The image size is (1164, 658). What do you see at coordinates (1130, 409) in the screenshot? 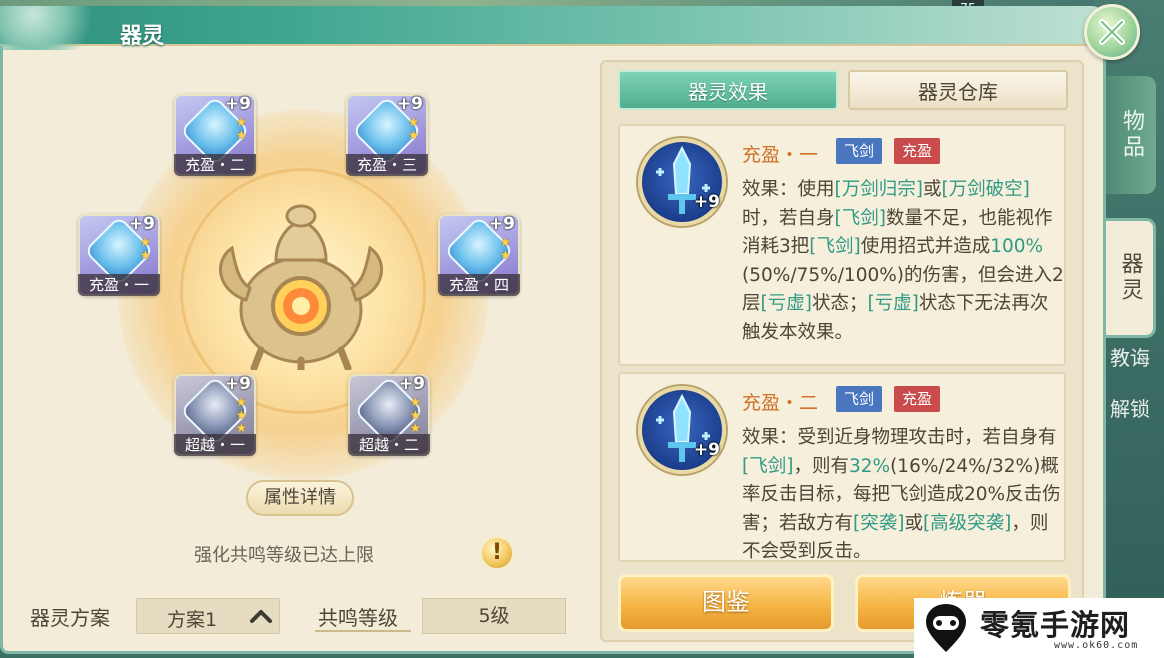
I see `side-label-unlock: 解锁` at bounding box center [1130, 409].